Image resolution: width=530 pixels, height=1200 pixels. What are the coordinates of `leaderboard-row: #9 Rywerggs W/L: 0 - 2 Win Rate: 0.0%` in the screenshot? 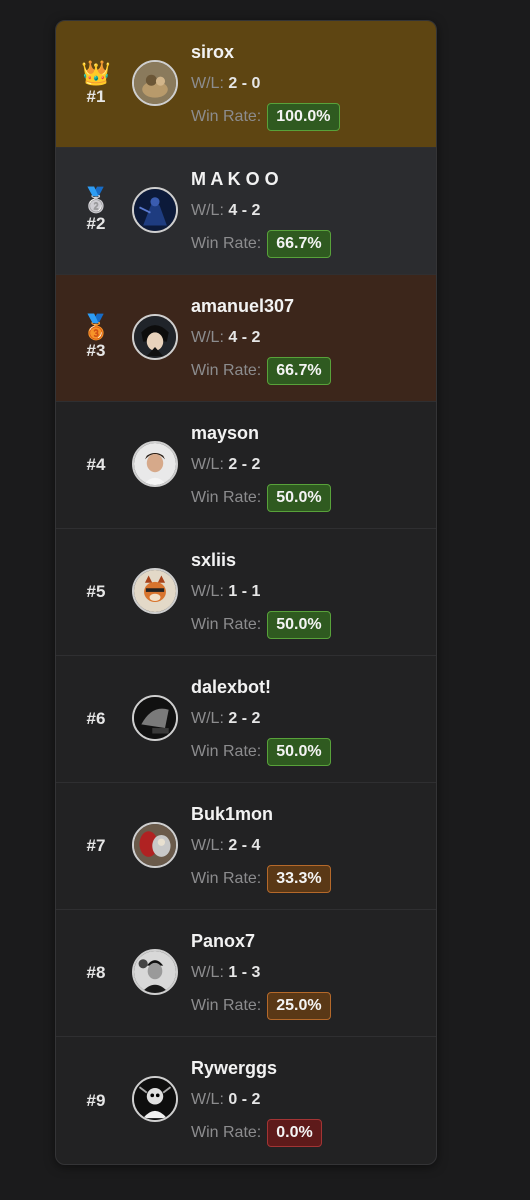 It's located at (246, 1100).